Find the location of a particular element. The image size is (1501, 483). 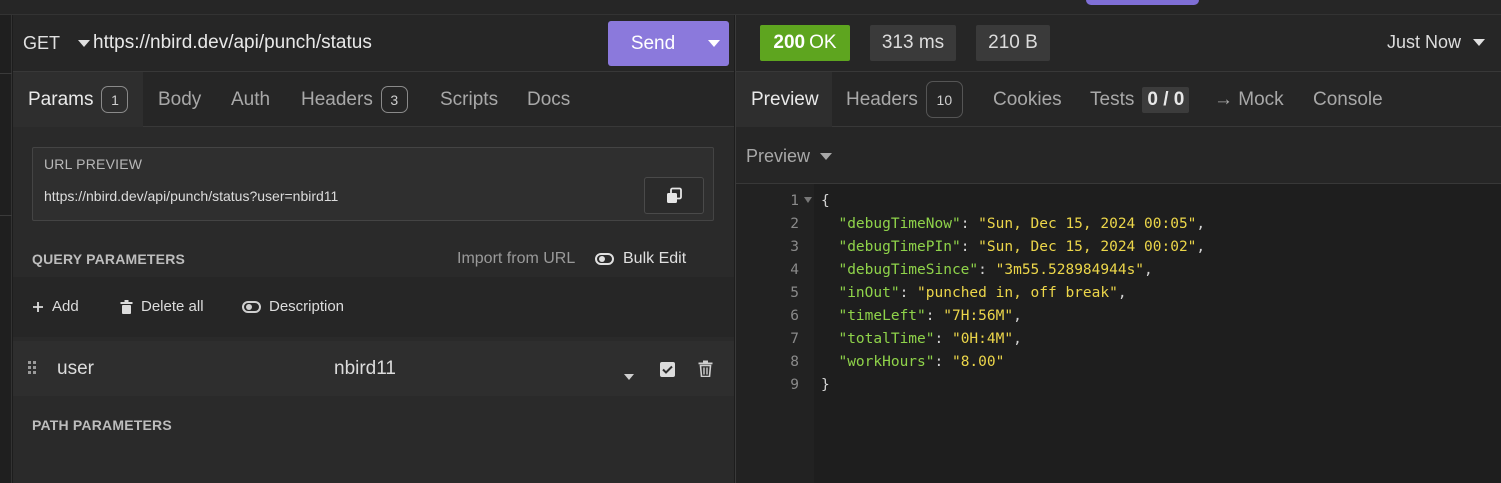

preview-mode-dropdown: Preview is located at coordinates (789, 156).